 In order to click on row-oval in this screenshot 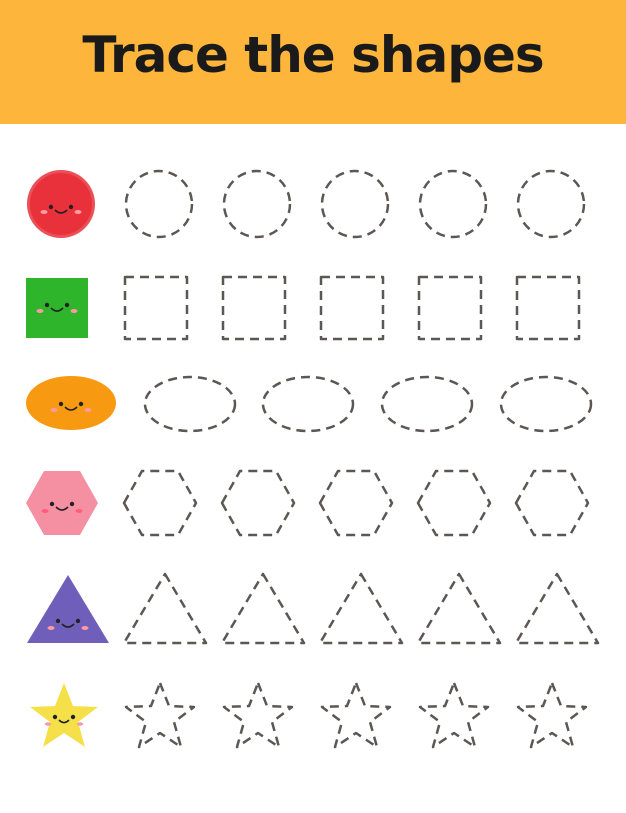, I will do `click(309, 404)`.